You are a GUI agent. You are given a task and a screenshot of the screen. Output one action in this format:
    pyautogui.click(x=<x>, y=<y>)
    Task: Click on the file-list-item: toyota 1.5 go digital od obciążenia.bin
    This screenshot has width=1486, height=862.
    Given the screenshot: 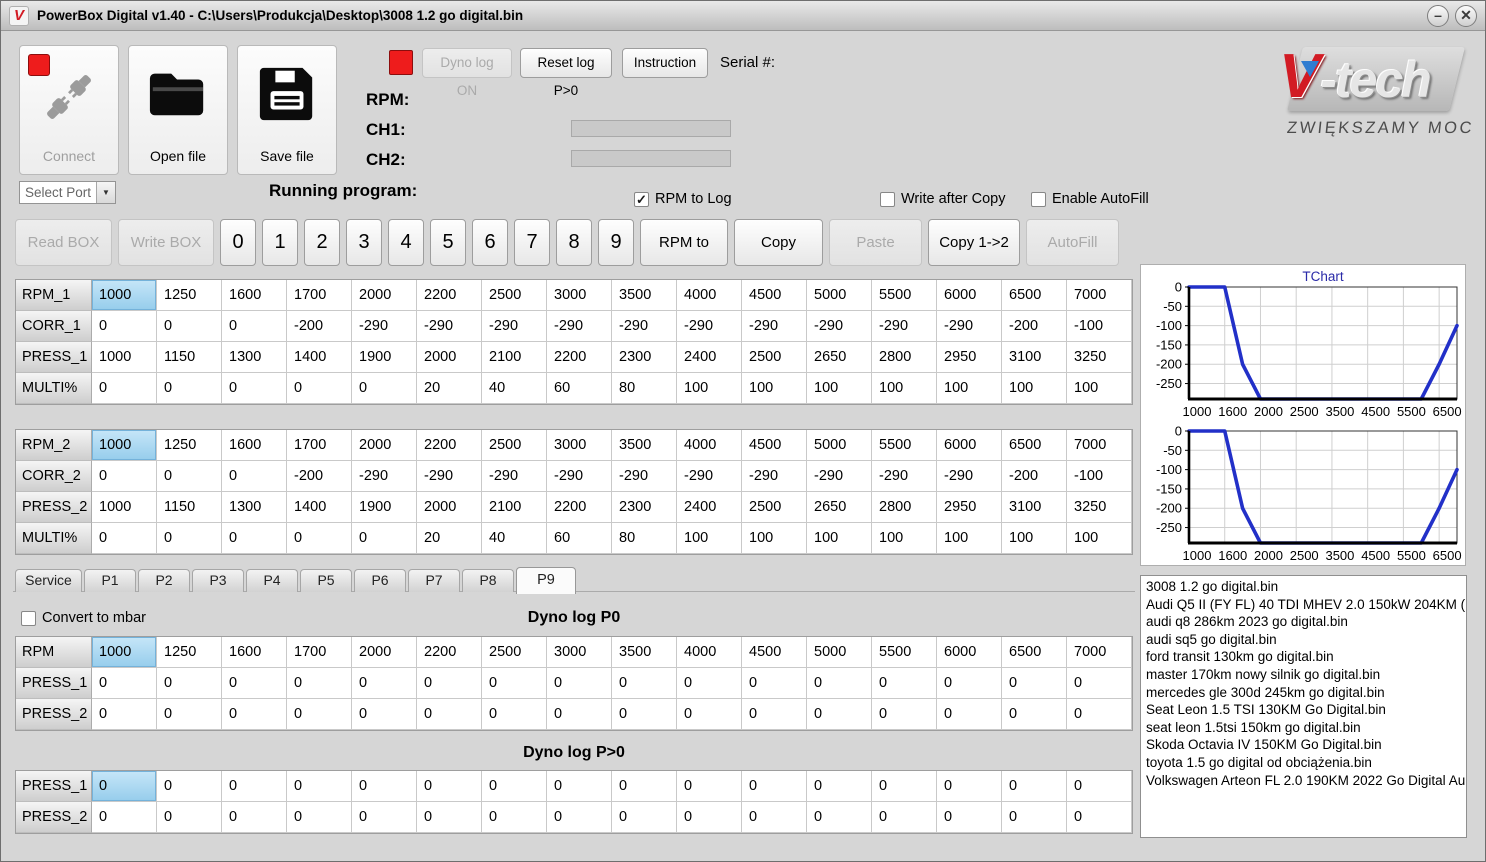 What is the action you would take?
    pyautogui.click(x=1306, y=763)
    